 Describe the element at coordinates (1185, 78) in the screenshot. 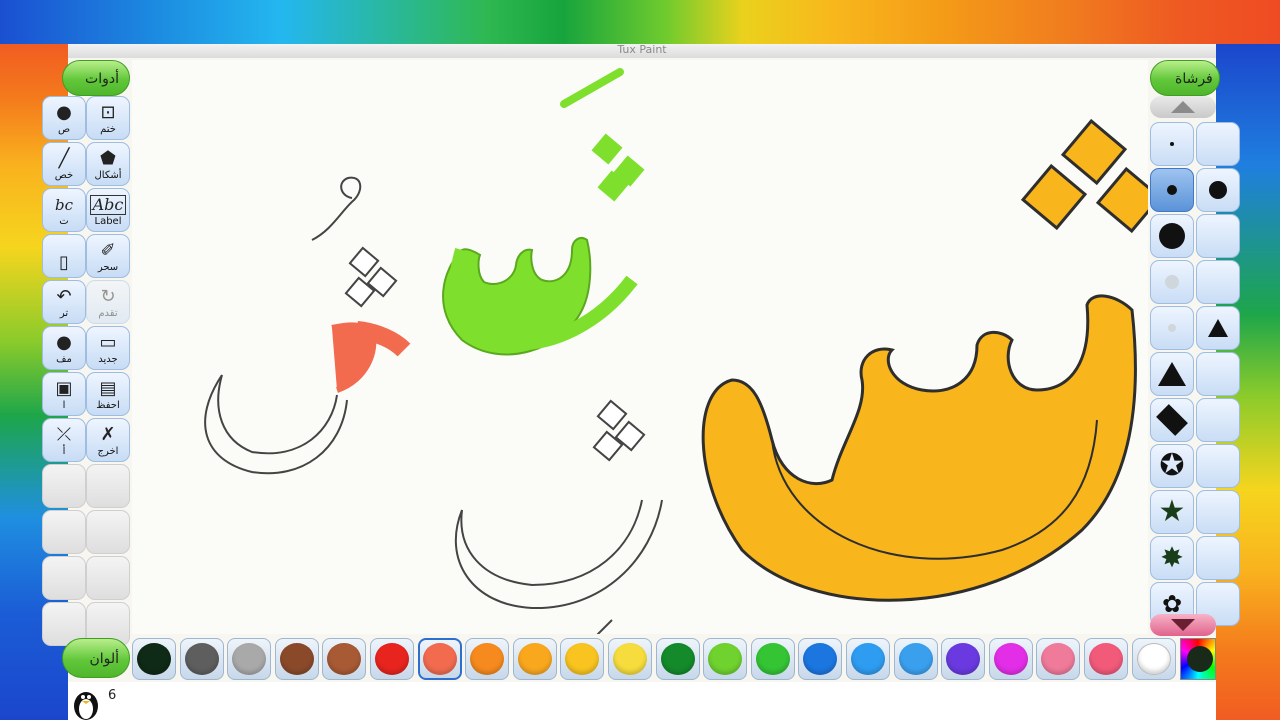

I see `brushes-header: فرشاة` at that location.